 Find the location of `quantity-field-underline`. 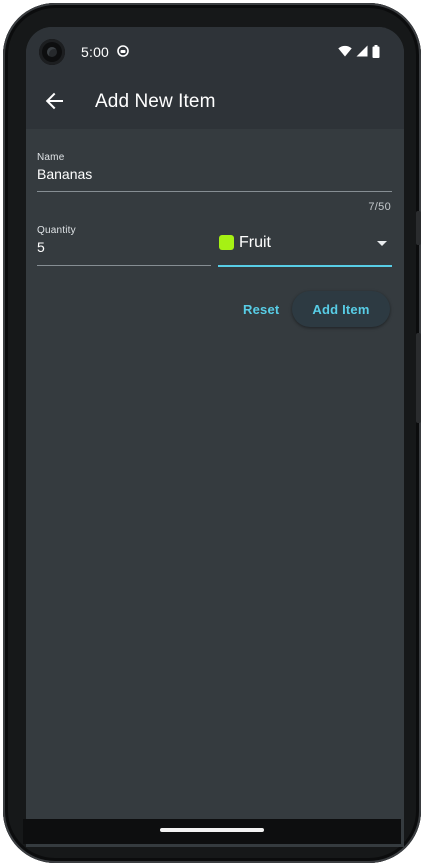

quantity-field-underline is located at coordinates (124, 265).